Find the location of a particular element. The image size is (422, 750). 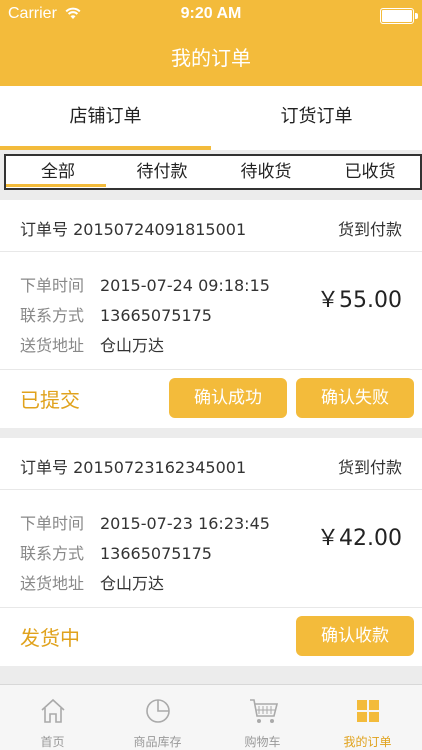

tabbar-inventory-label: 商品库存 is located at coordinates (157, 742).